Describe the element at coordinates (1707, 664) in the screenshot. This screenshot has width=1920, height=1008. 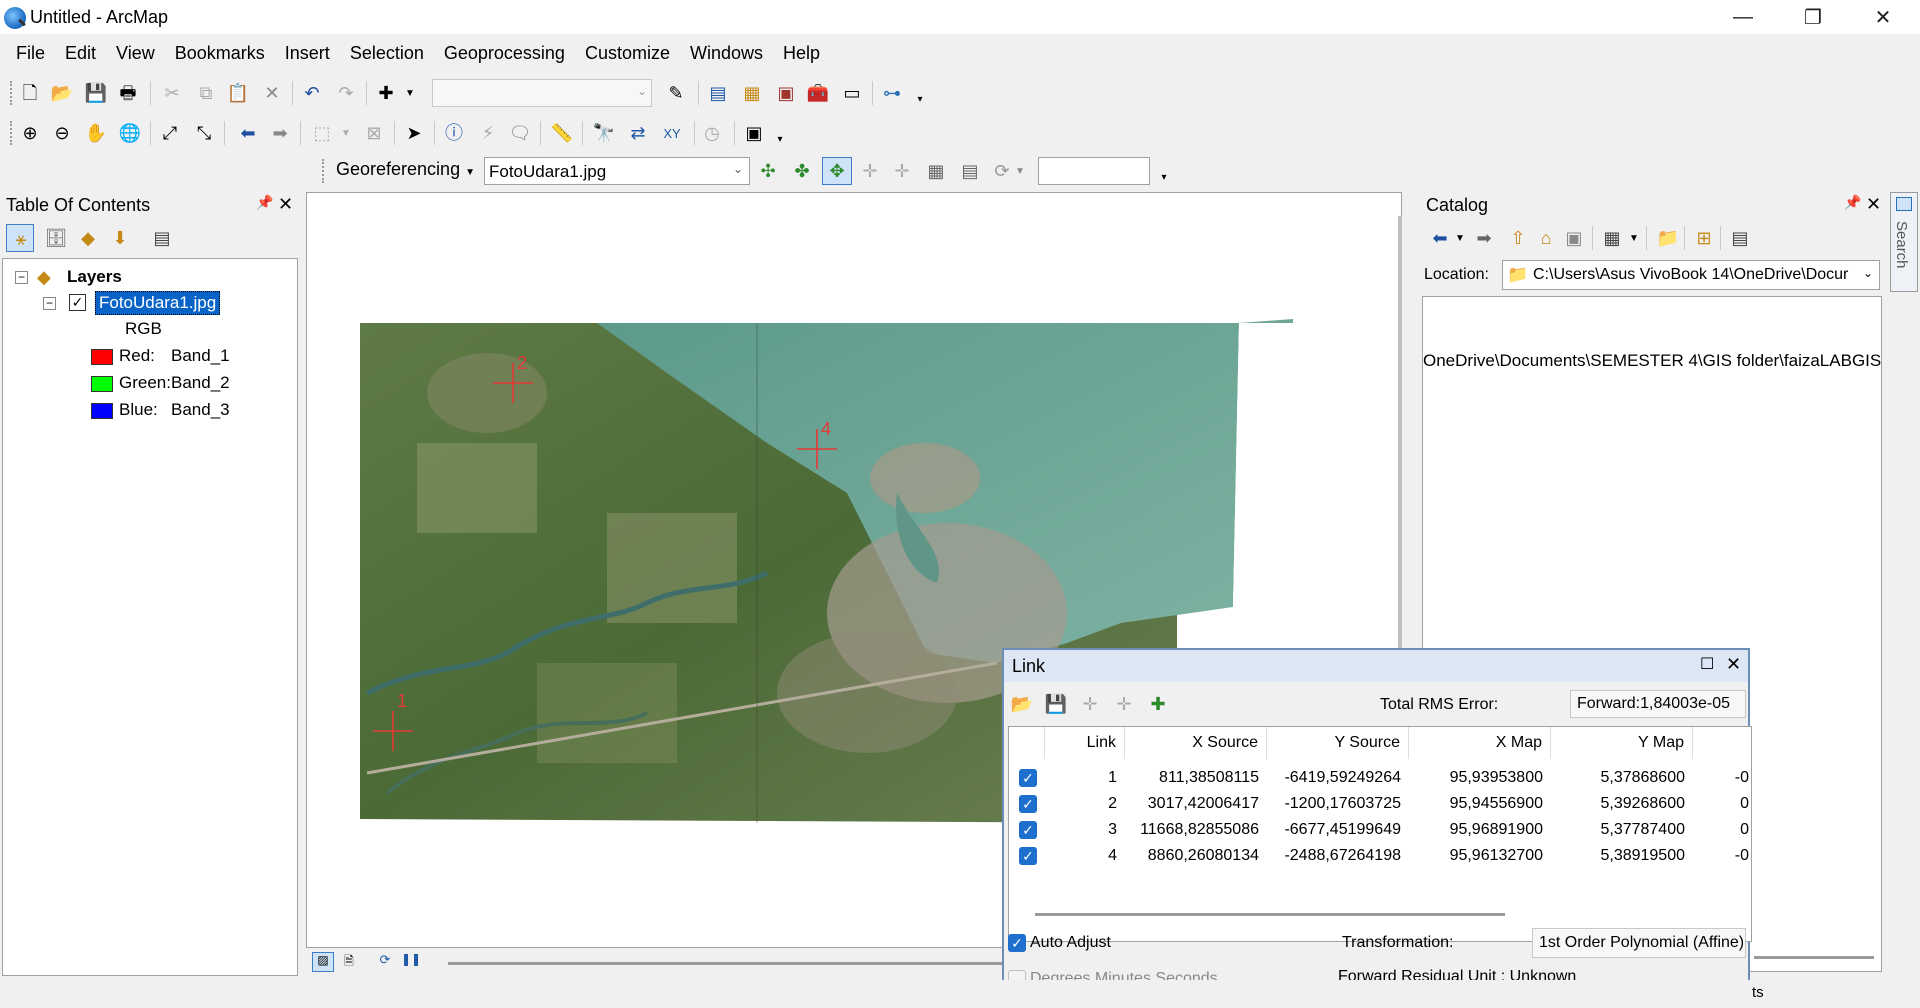
I see `maximize-icon: ☐` at that location.